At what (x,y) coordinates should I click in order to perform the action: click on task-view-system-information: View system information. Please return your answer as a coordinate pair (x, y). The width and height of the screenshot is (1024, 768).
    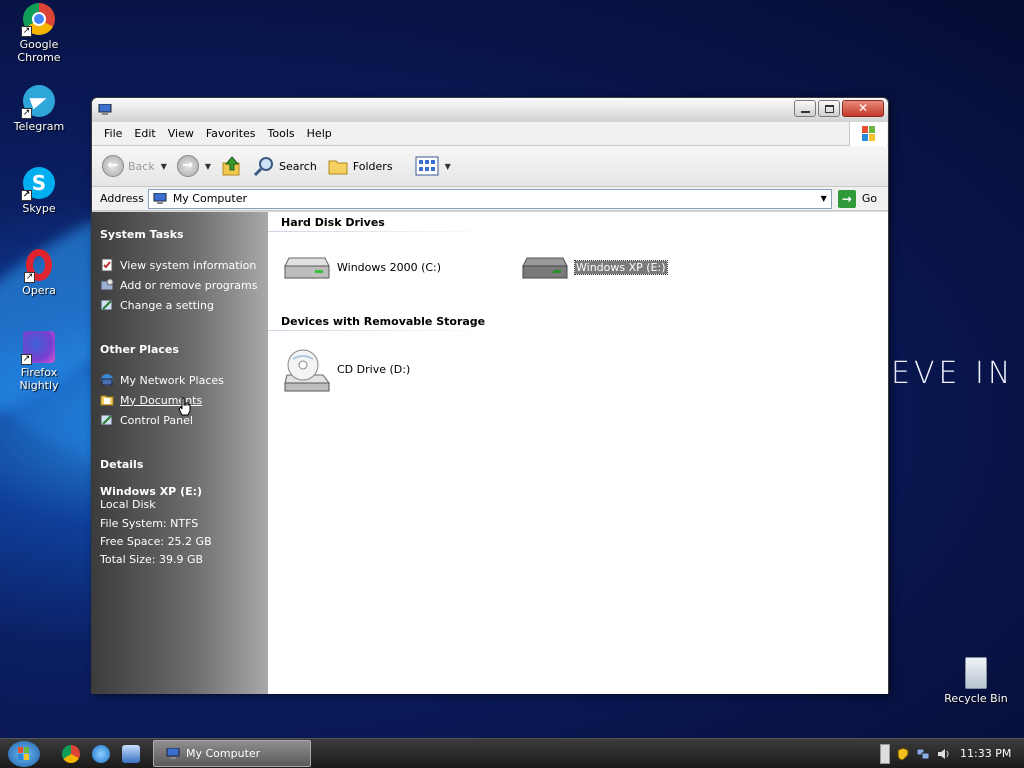
    Looking at the image, I should click on (184, 265).